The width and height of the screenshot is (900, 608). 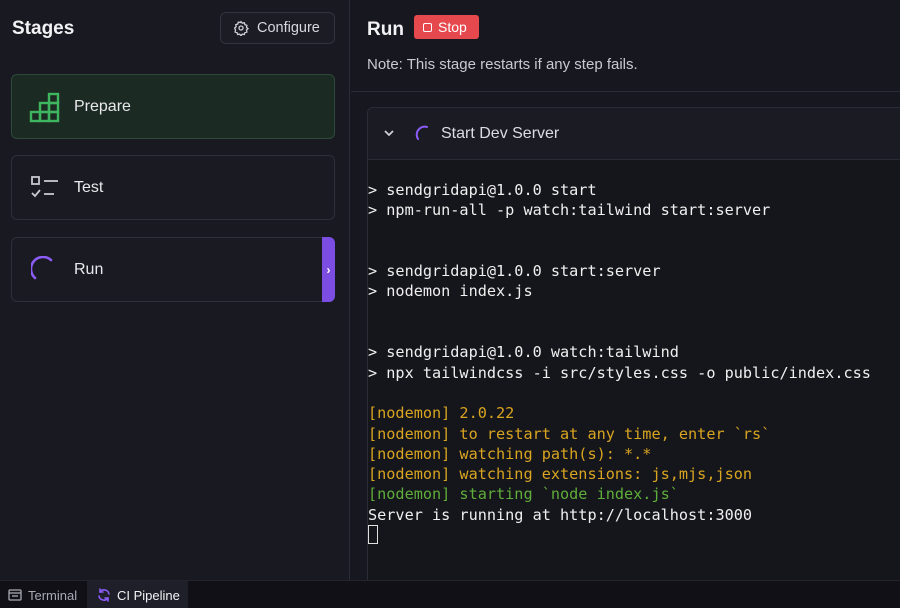 I want to click on terminal-line: [nodemon] 2.0.22, so click(x=441, y=413).